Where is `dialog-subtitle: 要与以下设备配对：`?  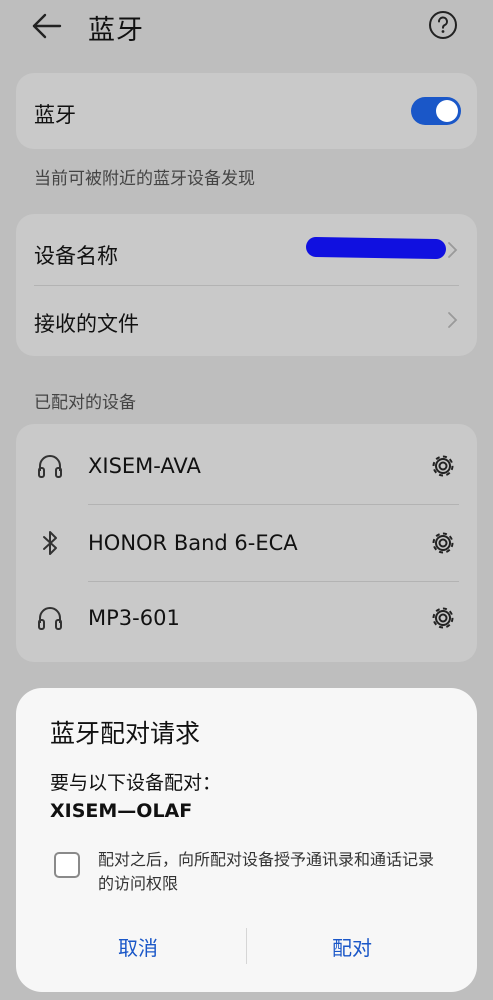 dialog-subtitle: 要与以下设备配对： is located at coordinates (136, 783).